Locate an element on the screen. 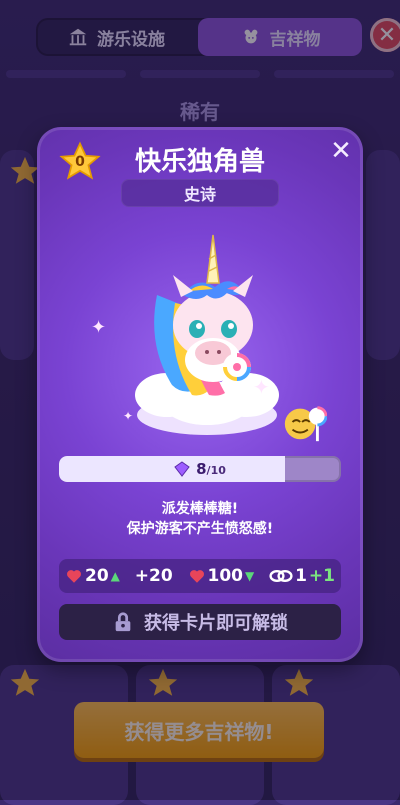  tab-rides-label: 游乐设施 is located at coordinates (131, 39).